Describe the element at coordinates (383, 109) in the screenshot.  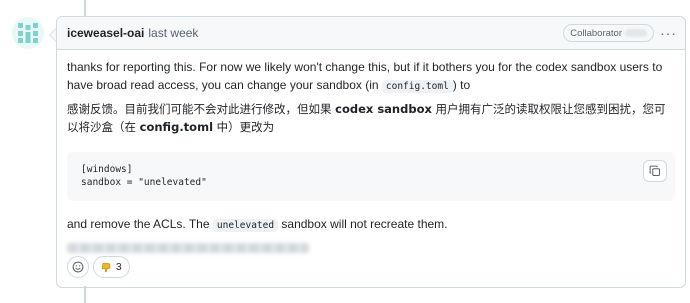
I see `cn-bold-1: codex sandbox` at that location.